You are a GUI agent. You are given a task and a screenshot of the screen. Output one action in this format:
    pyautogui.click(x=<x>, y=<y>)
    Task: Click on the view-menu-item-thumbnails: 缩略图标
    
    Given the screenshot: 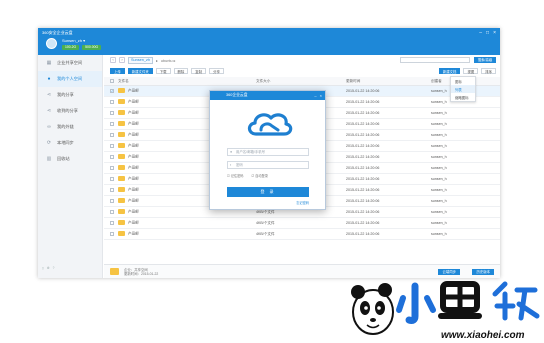 What is the action you would take?
    pyautogui.click(x=463, y=97)
    